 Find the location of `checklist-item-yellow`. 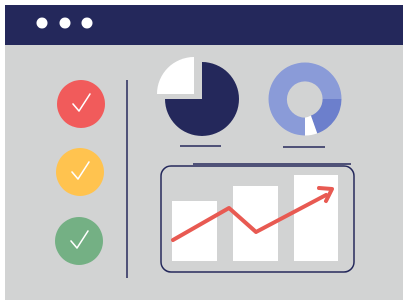

checklist-item-yellow is located at coordinates (80, 172).